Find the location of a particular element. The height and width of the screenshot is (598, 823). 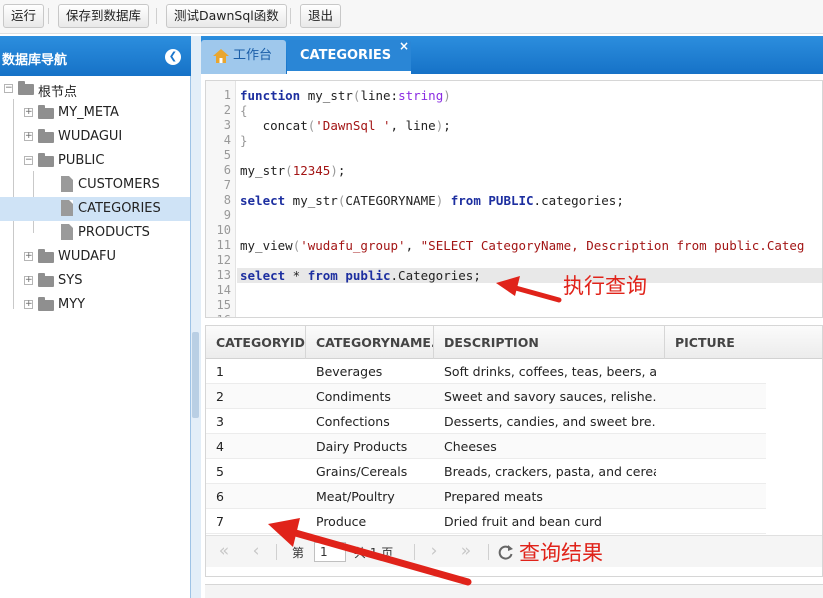

cell-categoryname: Confections is located at coordinates (353, 421).